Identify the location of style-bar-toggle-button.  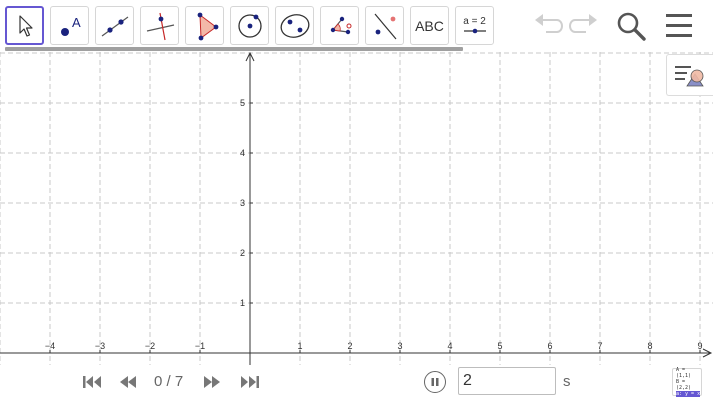
(689, 75).